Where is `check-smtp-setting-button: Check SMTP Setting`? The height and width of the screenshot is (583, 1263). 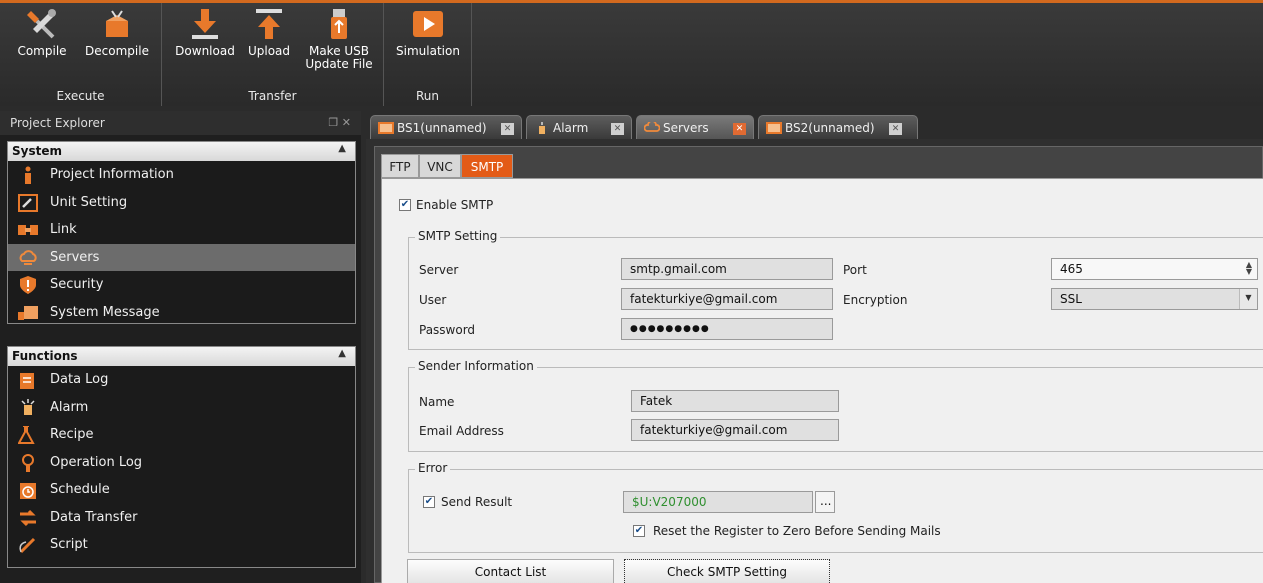
check-smtp-setting-button: Check SMTP Setting is located at coordinates (727, 571).